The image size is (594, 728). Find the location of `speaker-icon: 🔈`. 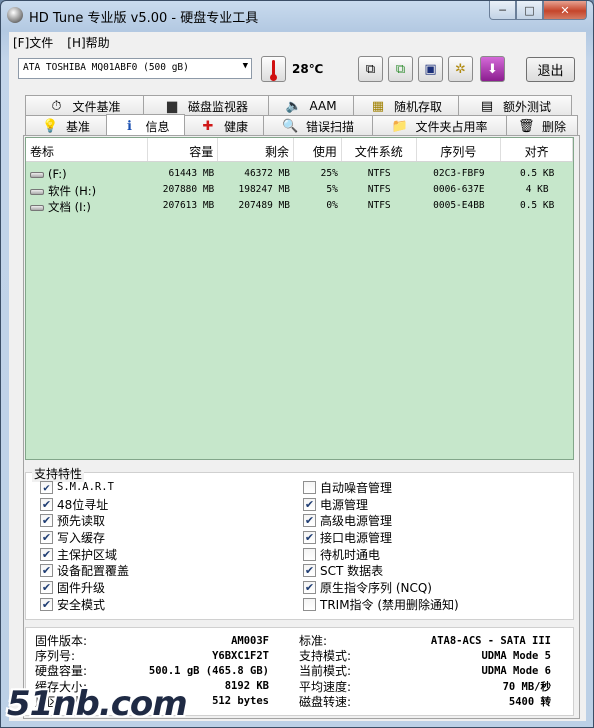

speaker-icon: 🔈 is located at coordinates (293, 106).